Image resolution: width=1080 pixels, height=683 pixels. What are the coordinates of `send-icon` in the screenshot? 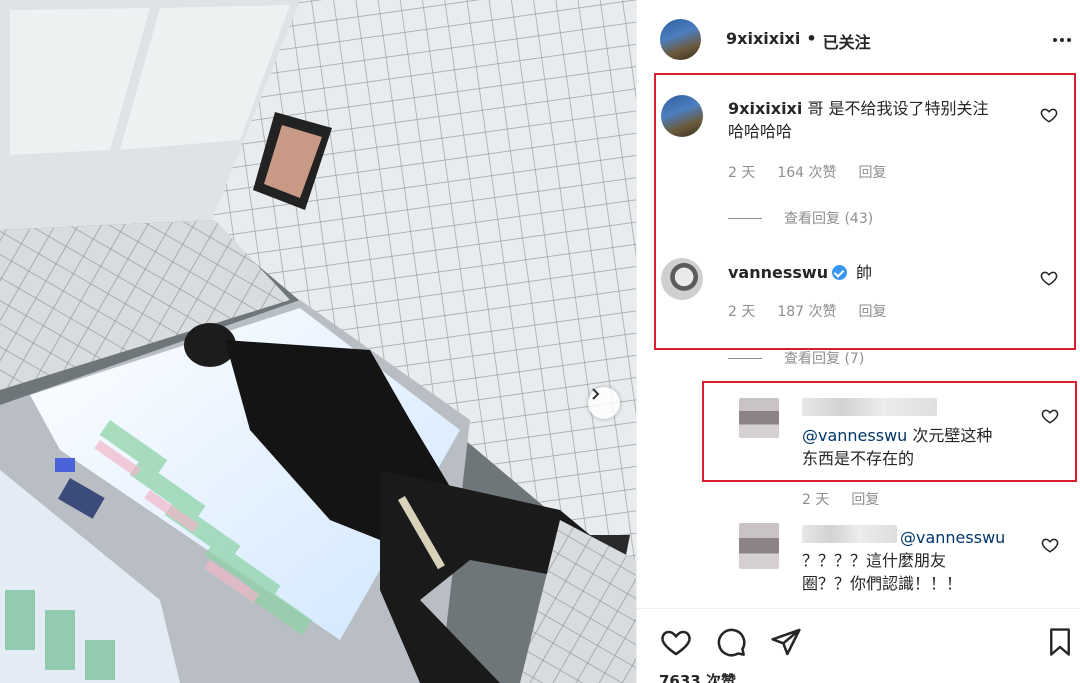 It's located at (786, 644).